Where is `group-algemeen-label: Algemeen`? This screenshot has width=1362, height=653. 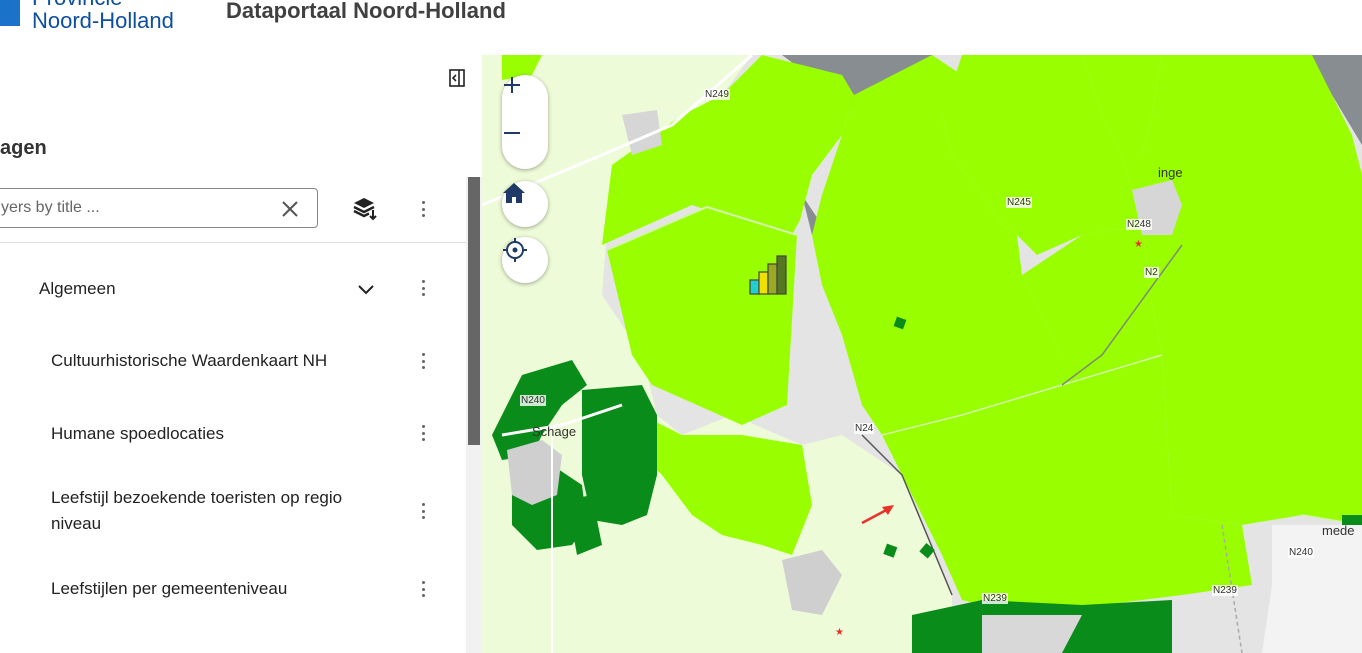 group-algemeen-label: Algemeen is located at coordinates (77, 289).